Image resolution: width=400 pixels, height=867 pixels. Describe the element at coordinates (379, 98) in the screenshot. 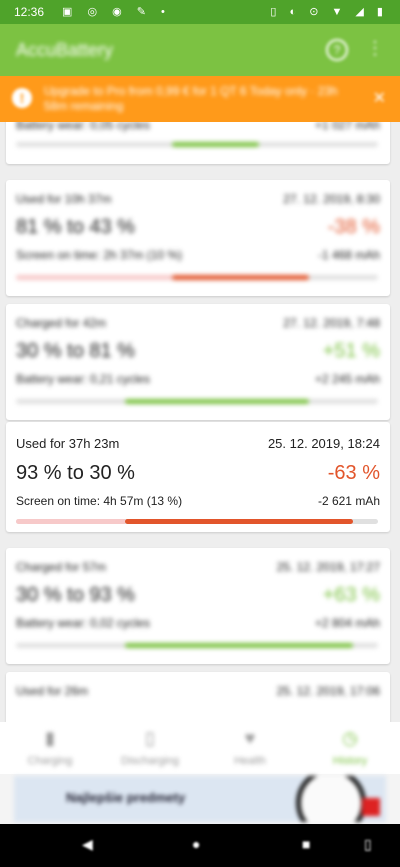

I see `close-banner-icon: ✕` at that location.